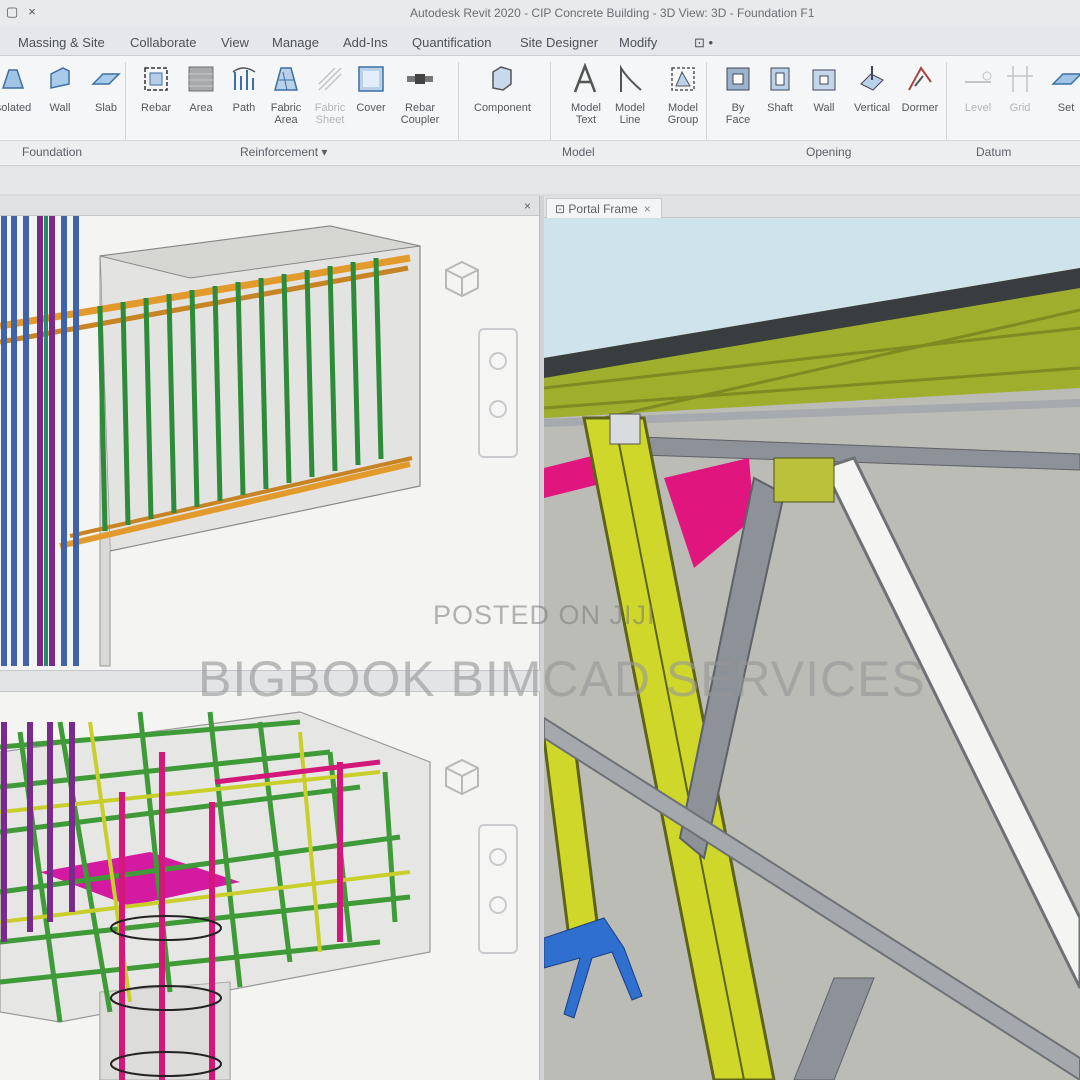  I want to click on isolated-footing-button: Isolated, so click(19, 88).